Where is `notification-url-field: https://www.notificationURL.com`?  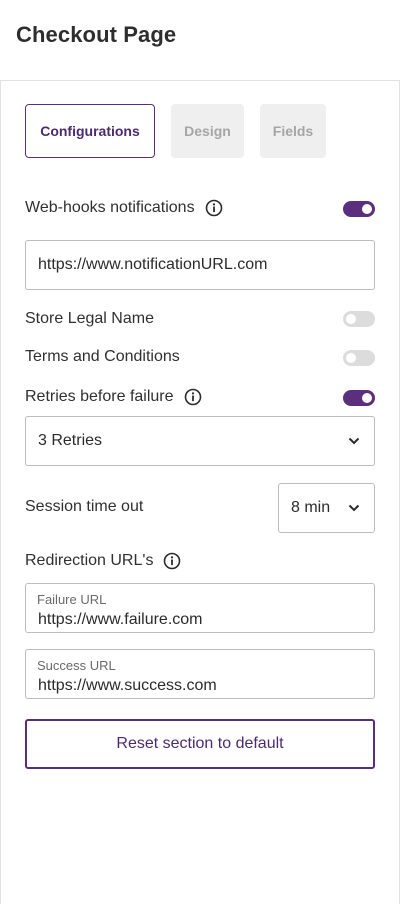 notification-url-field: https://www.notificationURL.com is located at coordinates (200, 265).